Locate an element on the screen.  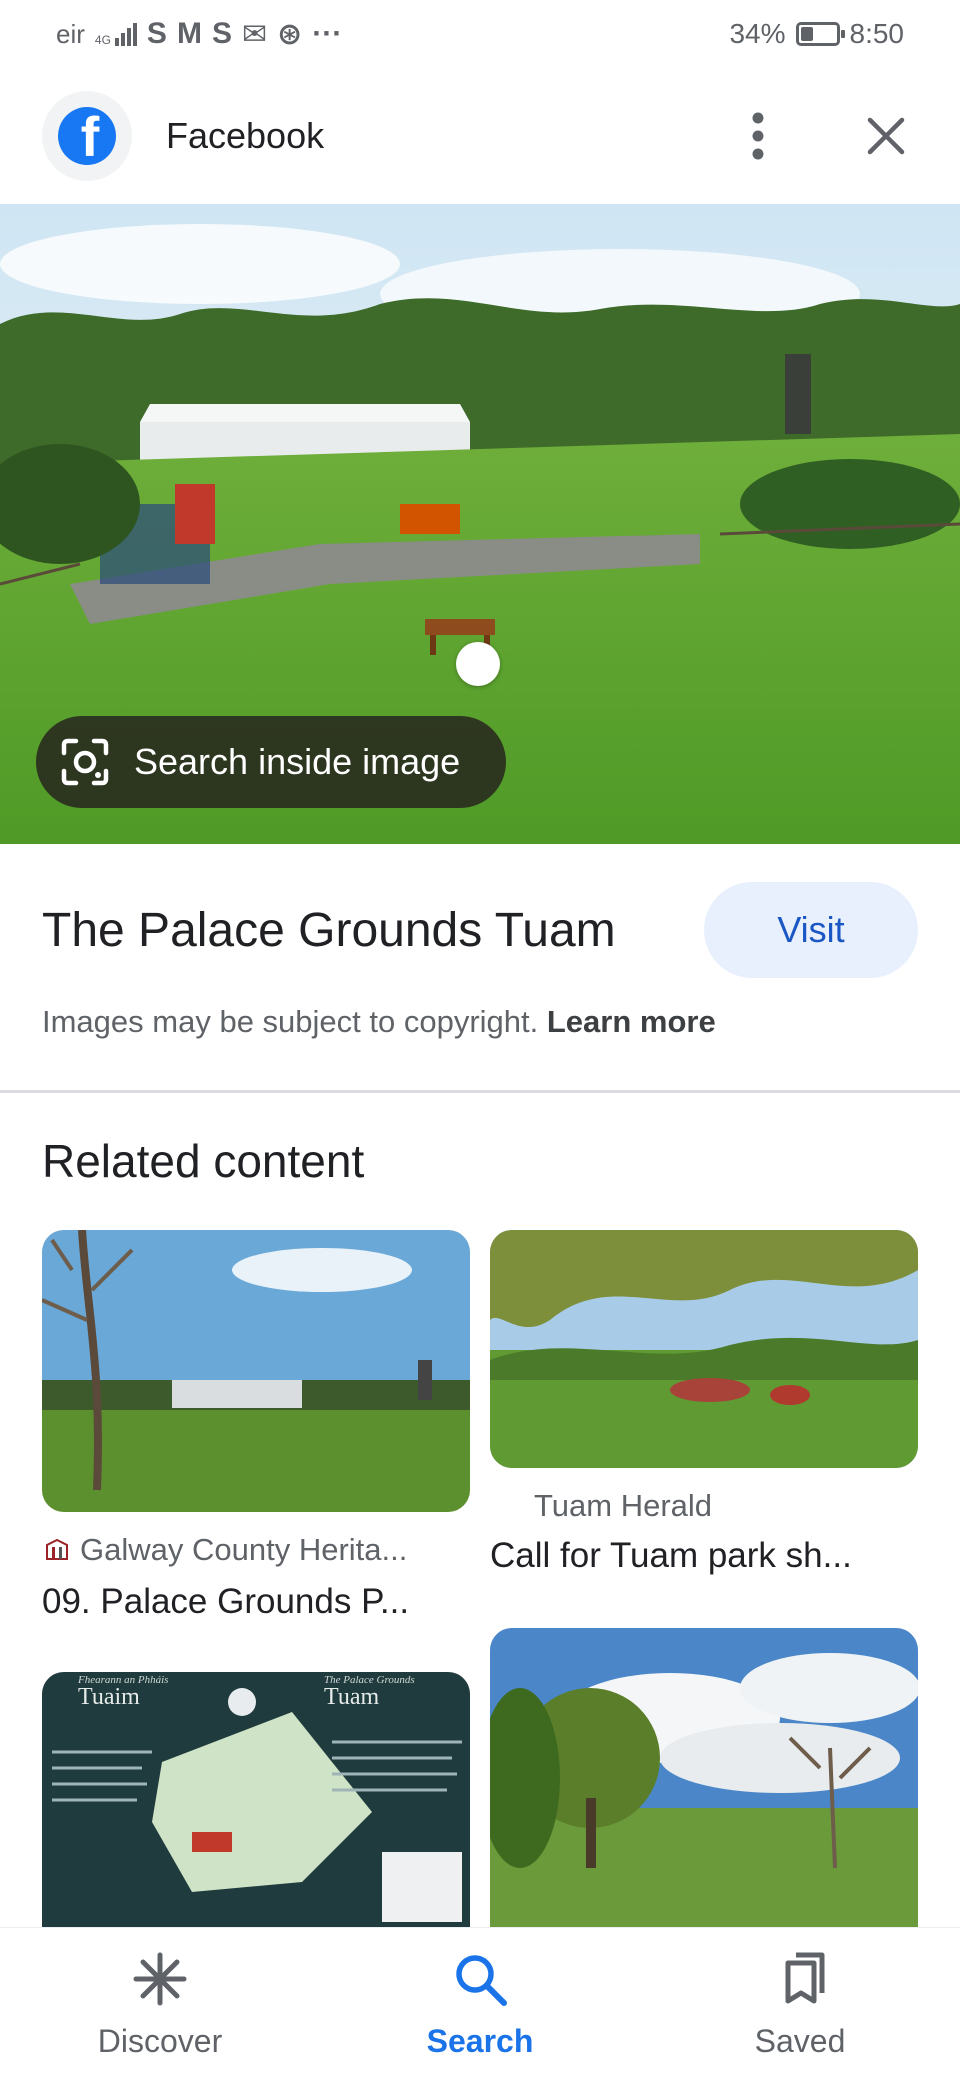
more-vert-icon is located at coordinates (758, 136).